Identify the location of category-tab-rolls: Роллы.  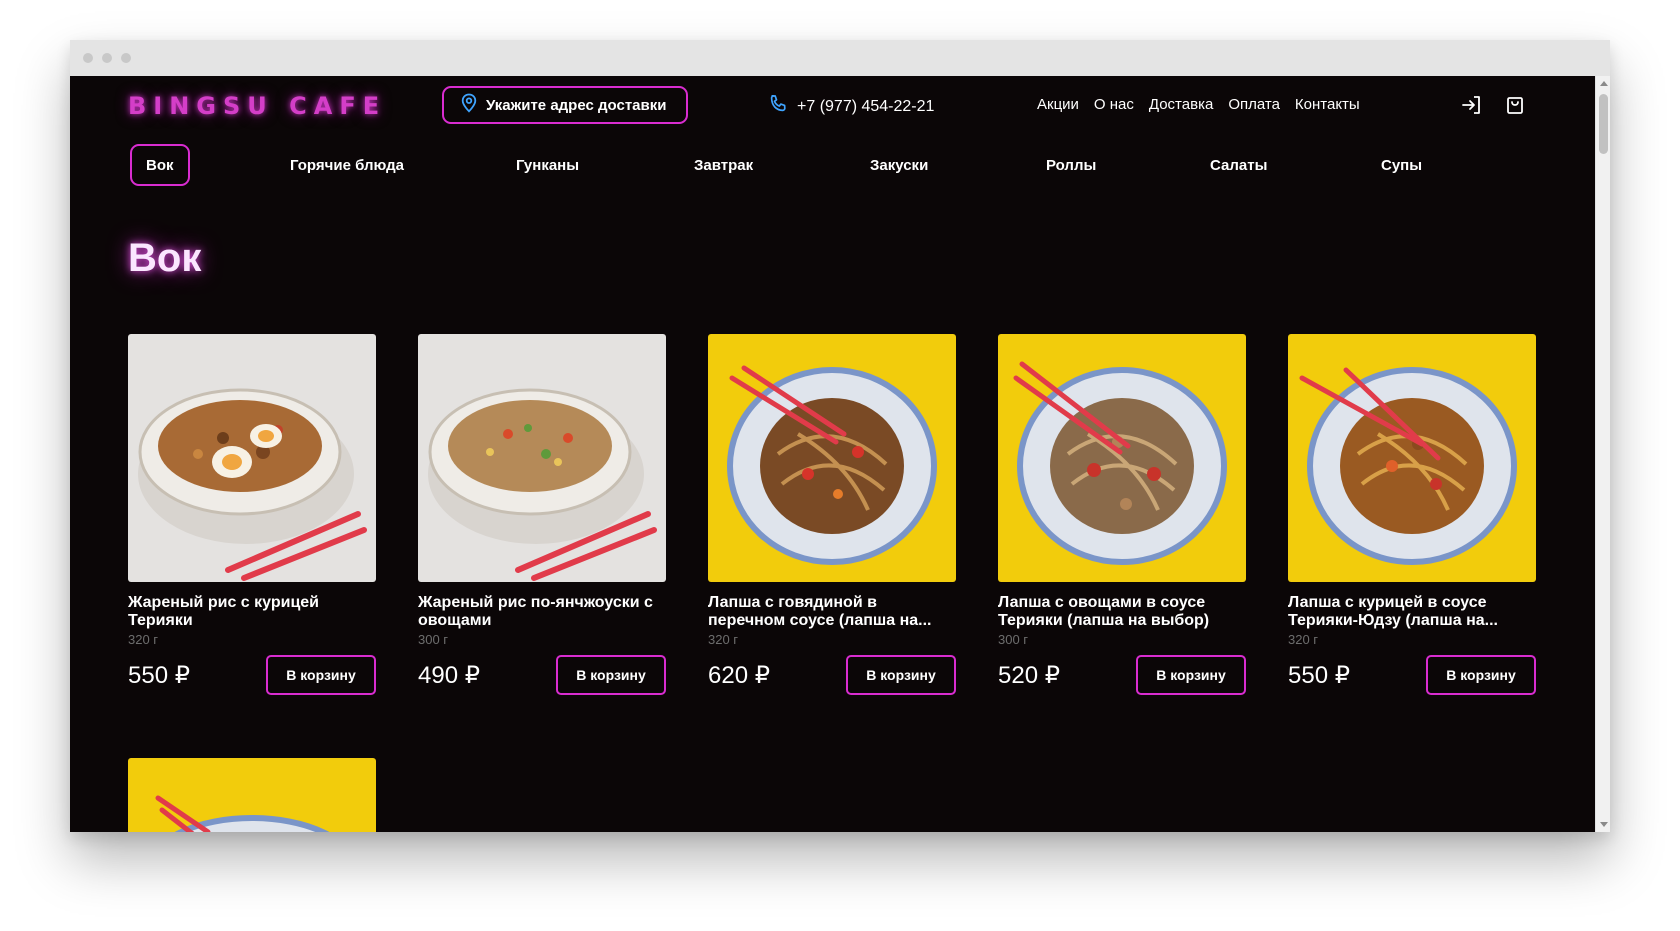
(1071, 165).